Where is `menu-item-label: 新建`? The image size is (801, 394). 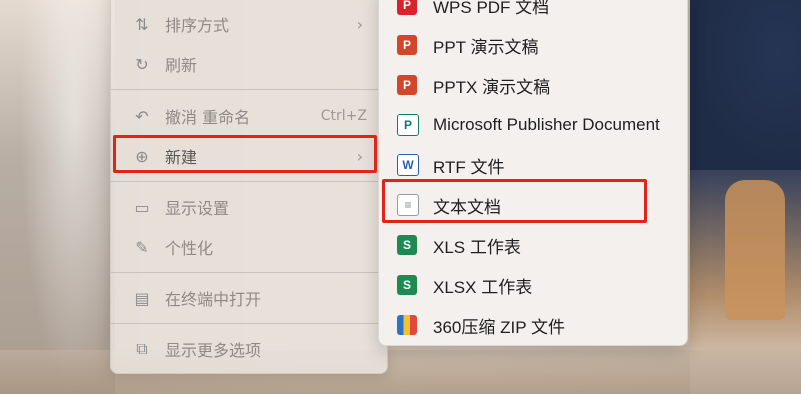 menu-item-label: 新建 is located at coordinates (181, 157).